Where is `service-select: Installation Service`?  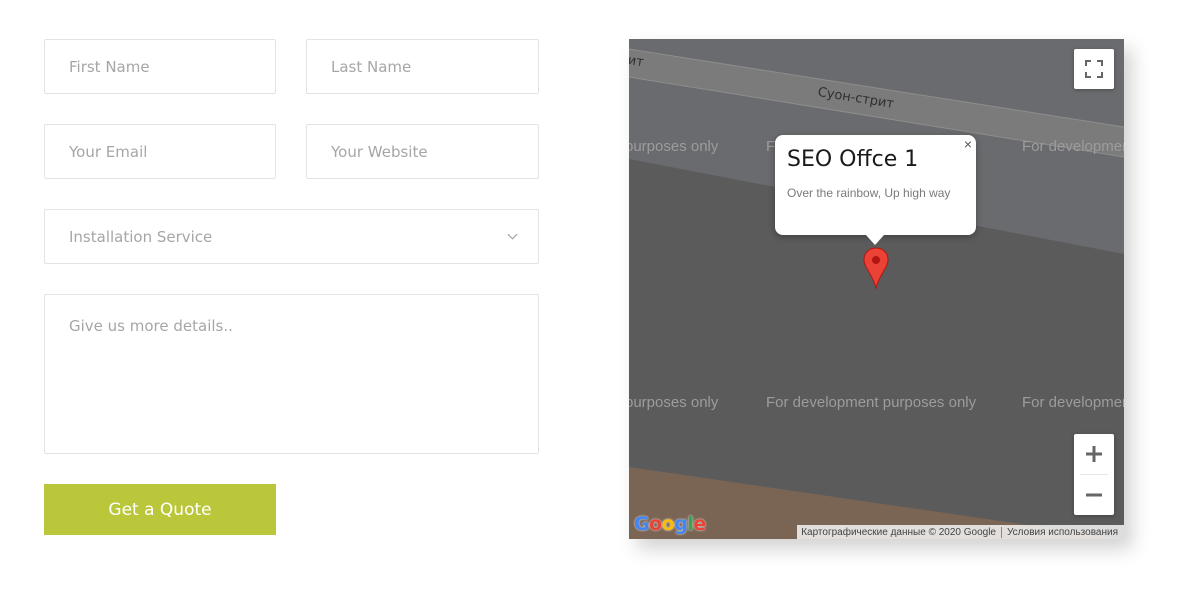 service-select: Installation Service is located at coordinates (291, 236).